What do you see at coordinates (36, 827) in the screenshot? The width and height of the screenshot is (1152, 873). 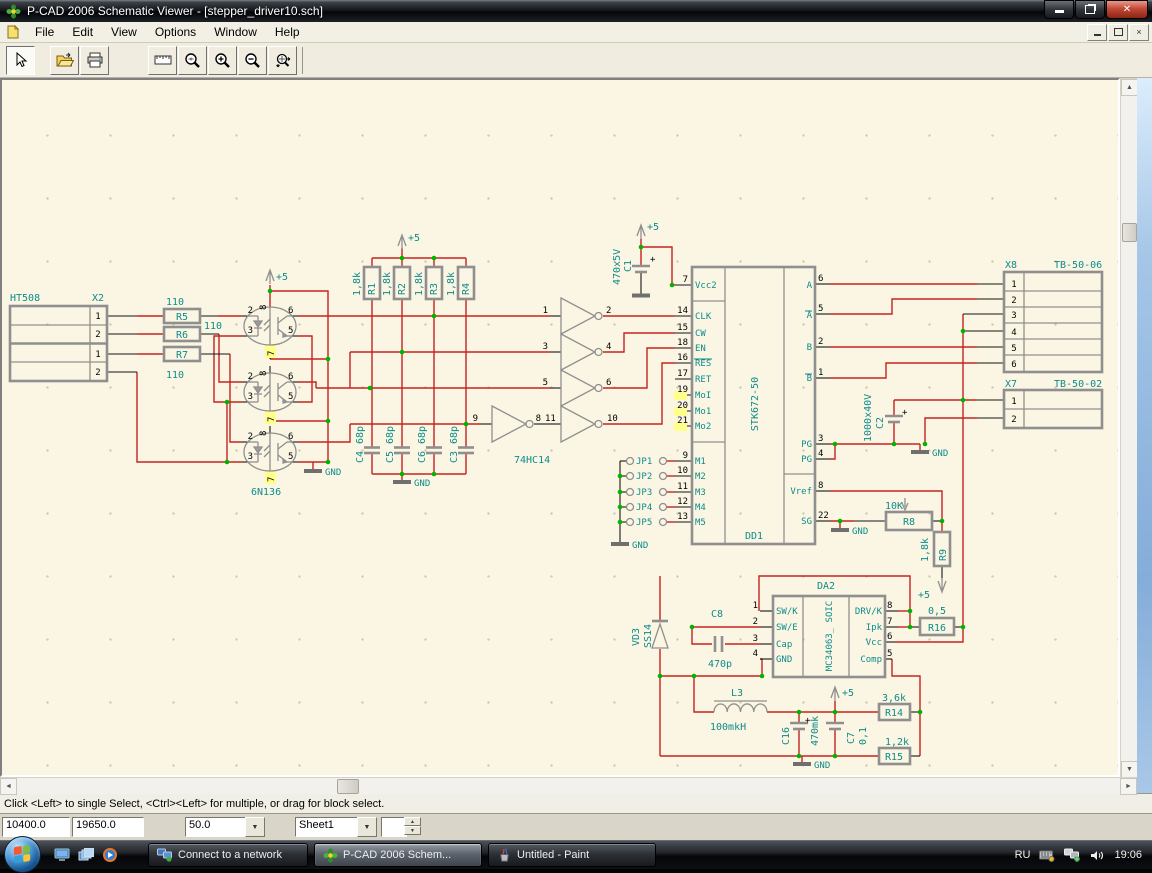 I see `coord-x-field: 10400.0` at bounding box center [36, 827].